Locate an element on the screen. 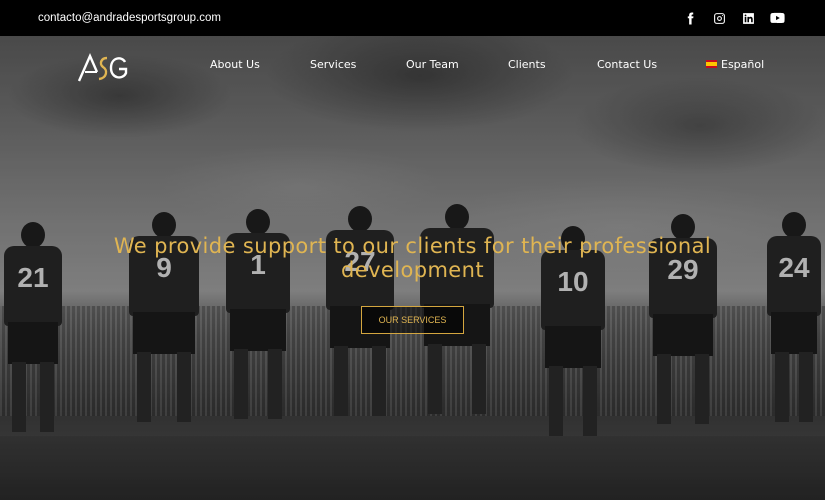 Image resolution: width=825 pixels, height=500 pixels. nav-our-team: Our Team is located at coordinates (432, 64).